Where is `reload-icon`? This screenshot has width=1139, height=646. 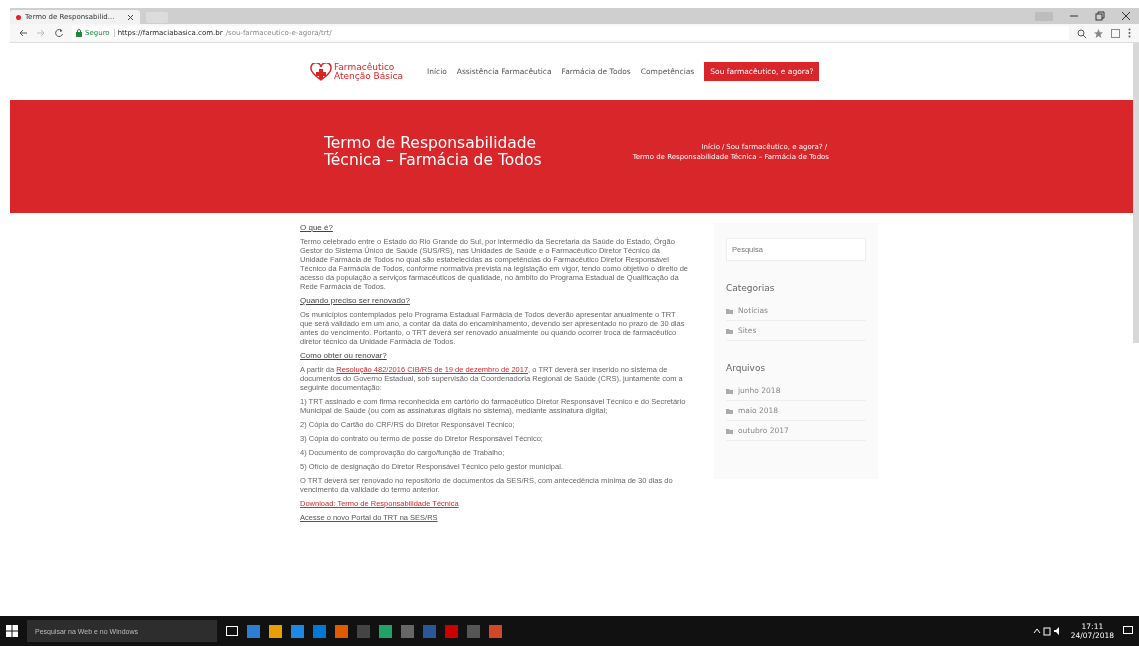
reload-icon is located at coordinates (59, 33).